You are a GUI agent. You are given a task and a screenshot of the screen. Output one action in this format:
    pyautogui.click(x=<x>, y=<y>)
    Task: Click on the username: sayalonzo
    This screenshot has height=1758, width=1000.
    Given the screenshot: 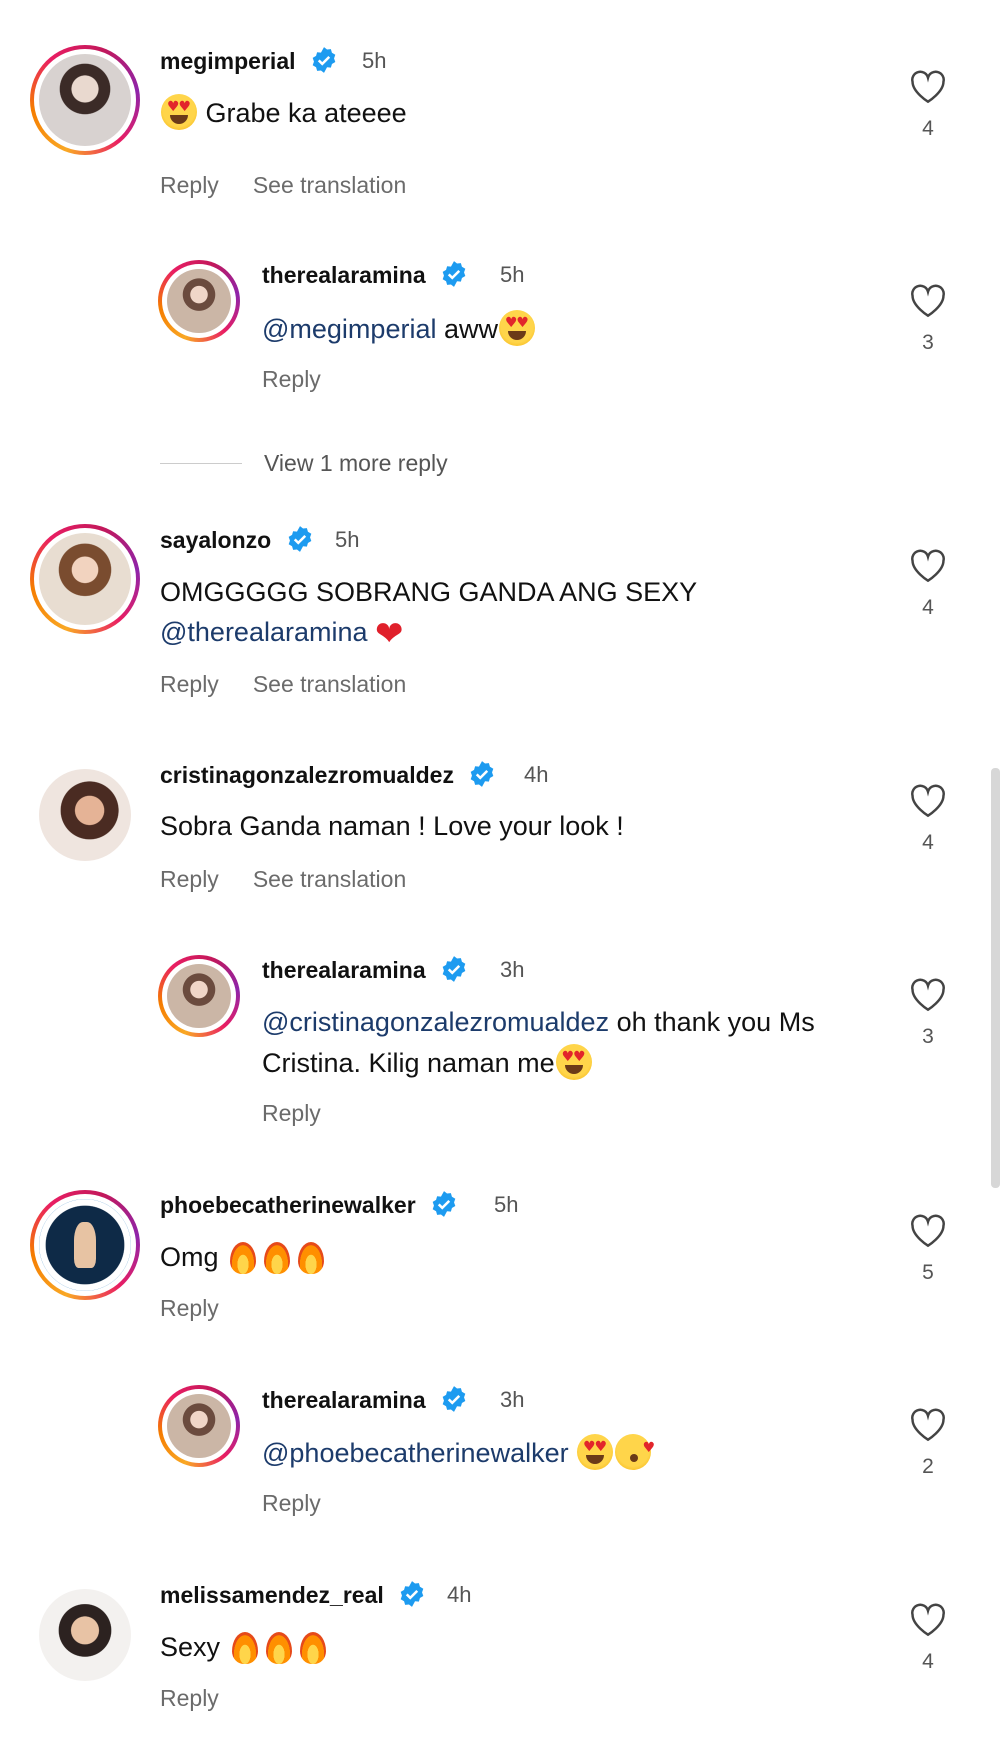 What is the action you would take?
    pyautogui.click(x=237, y=539)
    